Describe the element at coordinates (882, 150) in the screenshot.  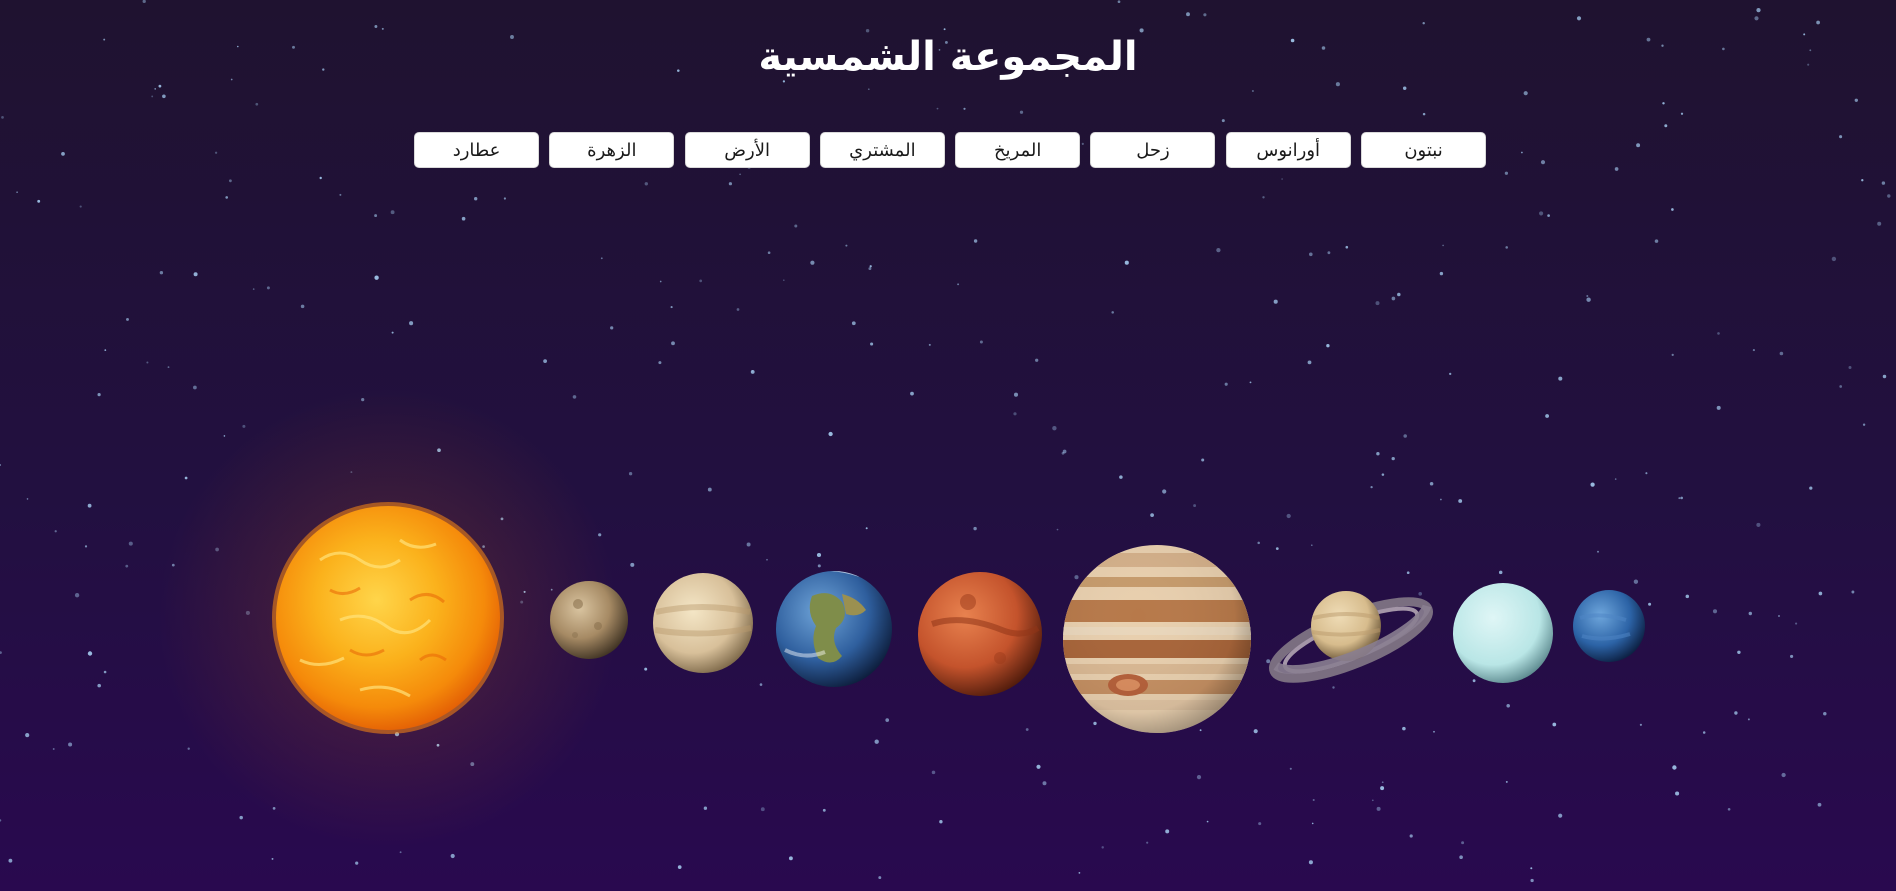
I see `jupiter-button: المشتري` at that location.